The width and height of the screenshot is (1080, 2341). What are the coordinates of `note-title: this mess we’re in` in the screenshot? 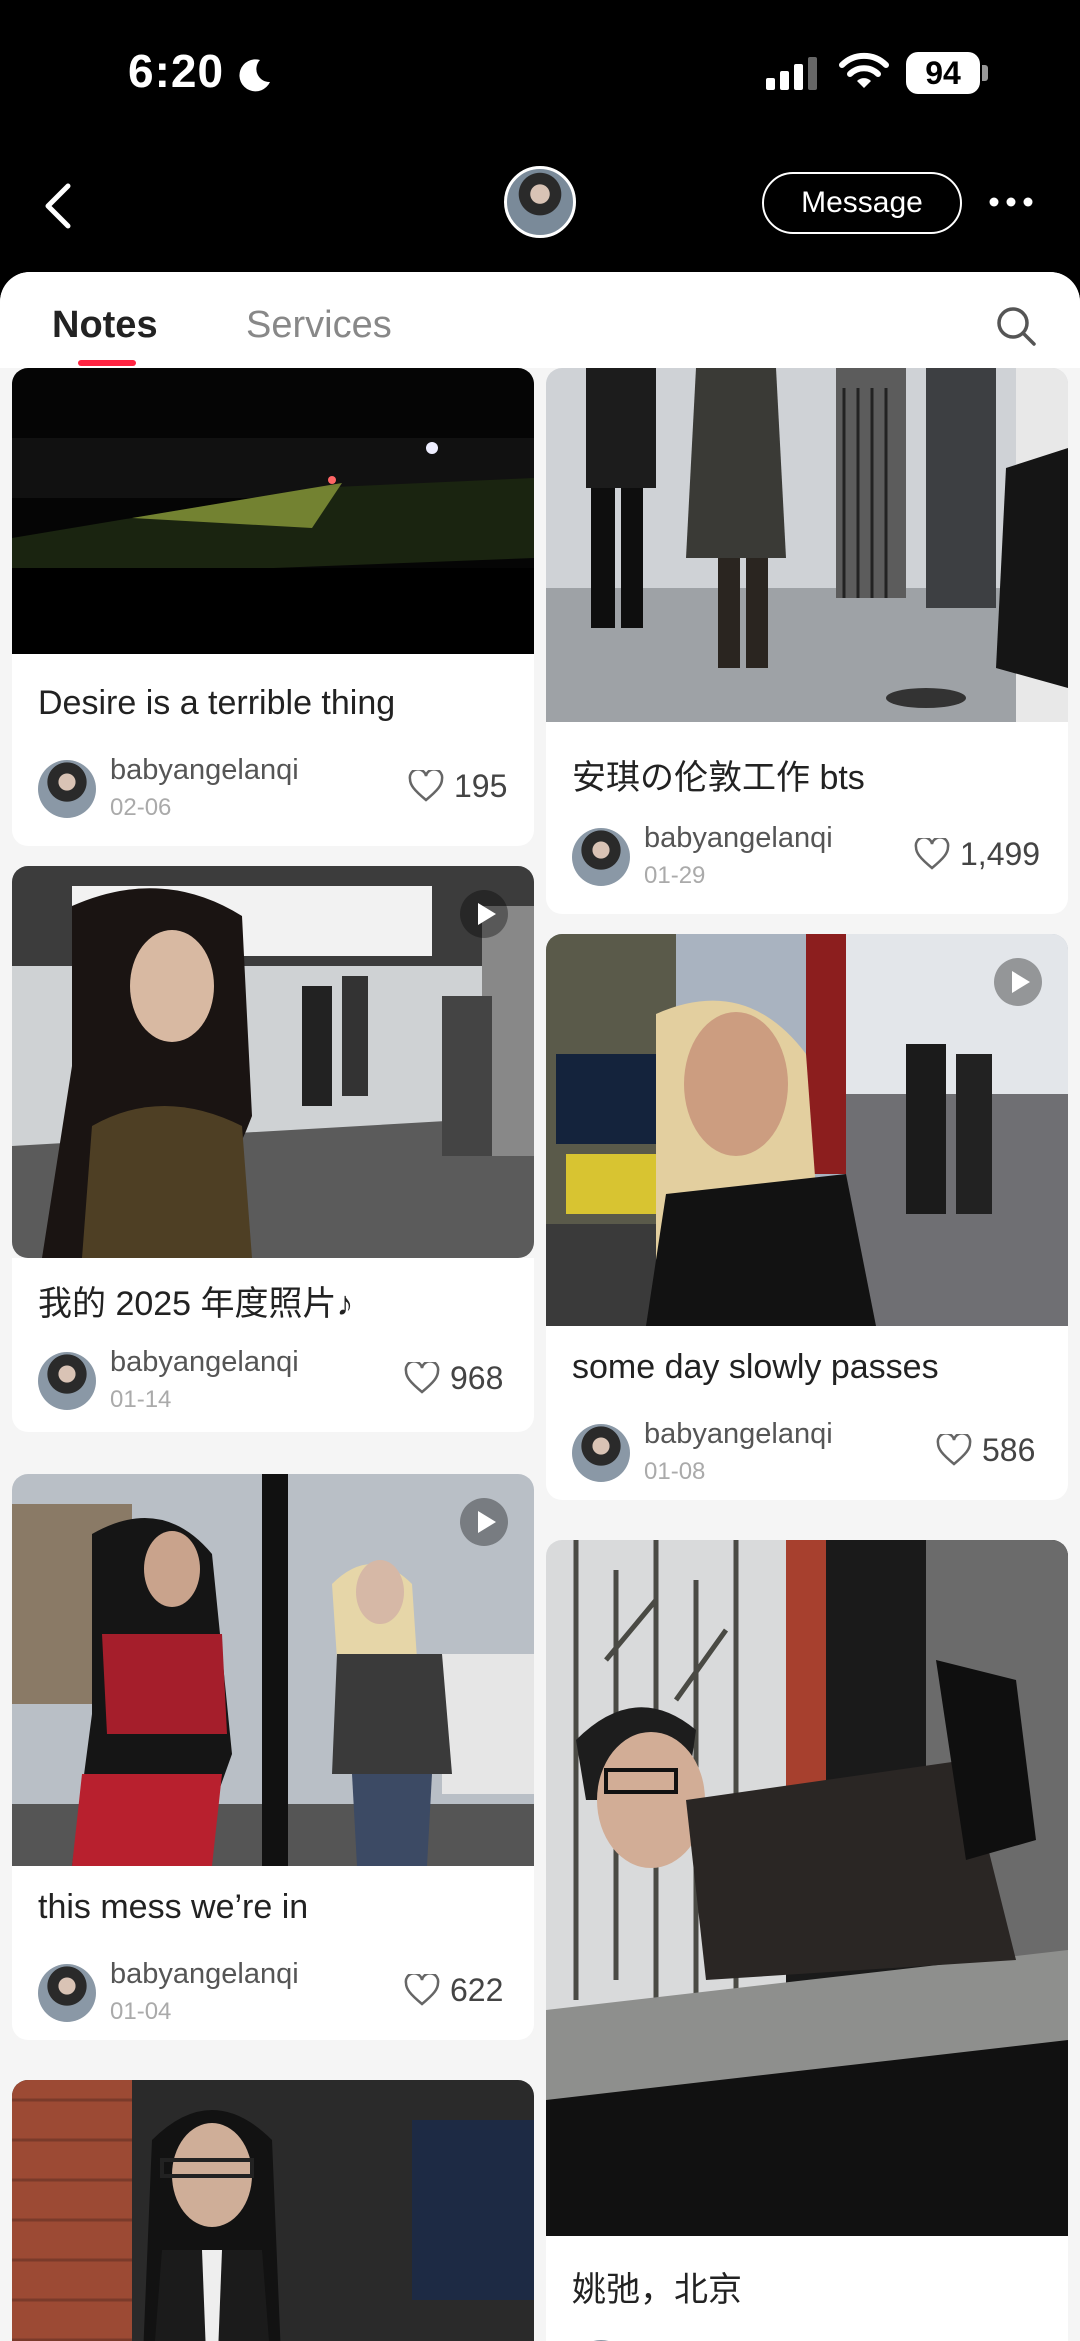 It's located at (173, 1907).